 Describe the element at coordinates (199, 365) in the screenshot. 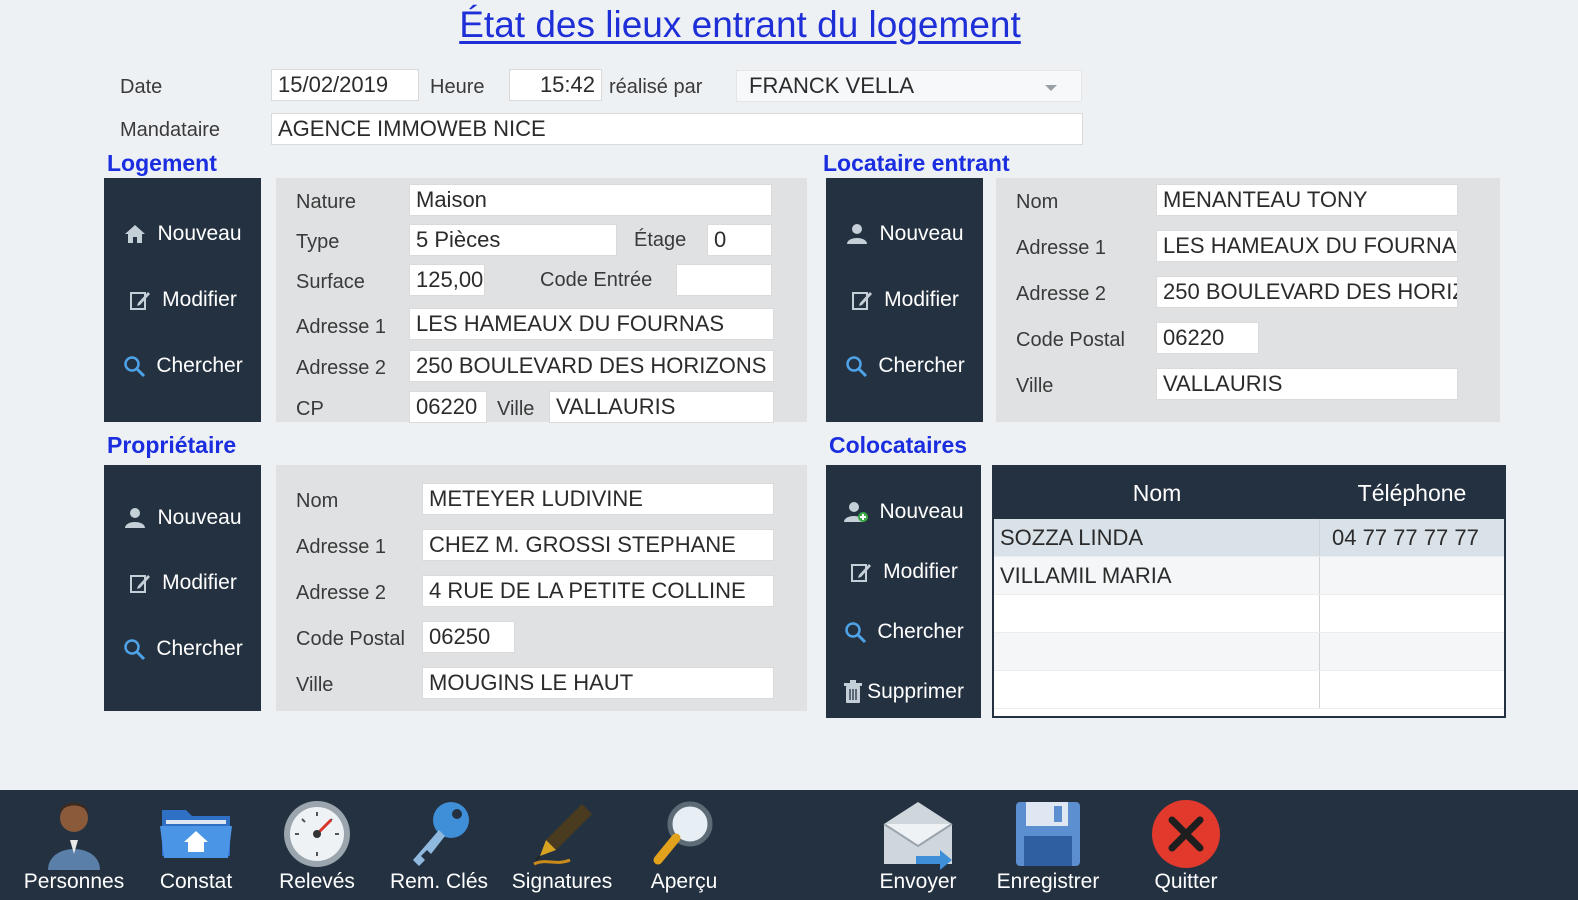

I see `logement-search-label: Chercher` at that location.